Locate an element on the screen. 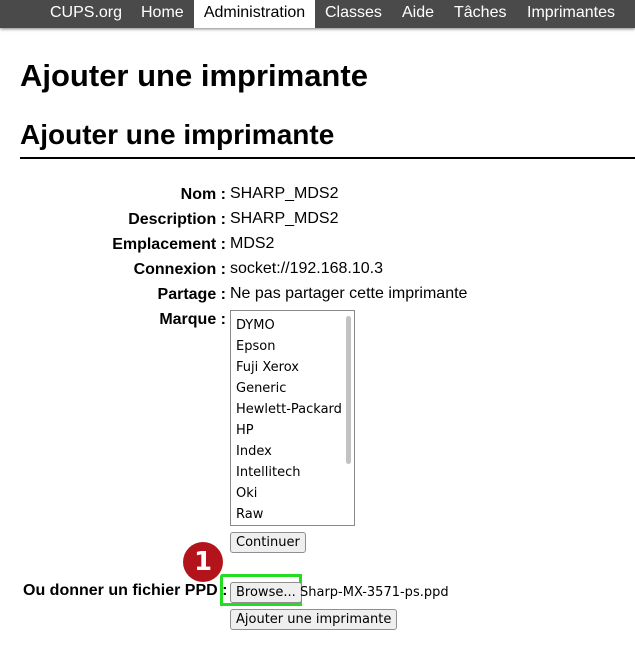 Image resolution: width=635 pixels, height=650 pixels. nav-imprimantes-link: Imprimantes is located at coordinates (571, 14).